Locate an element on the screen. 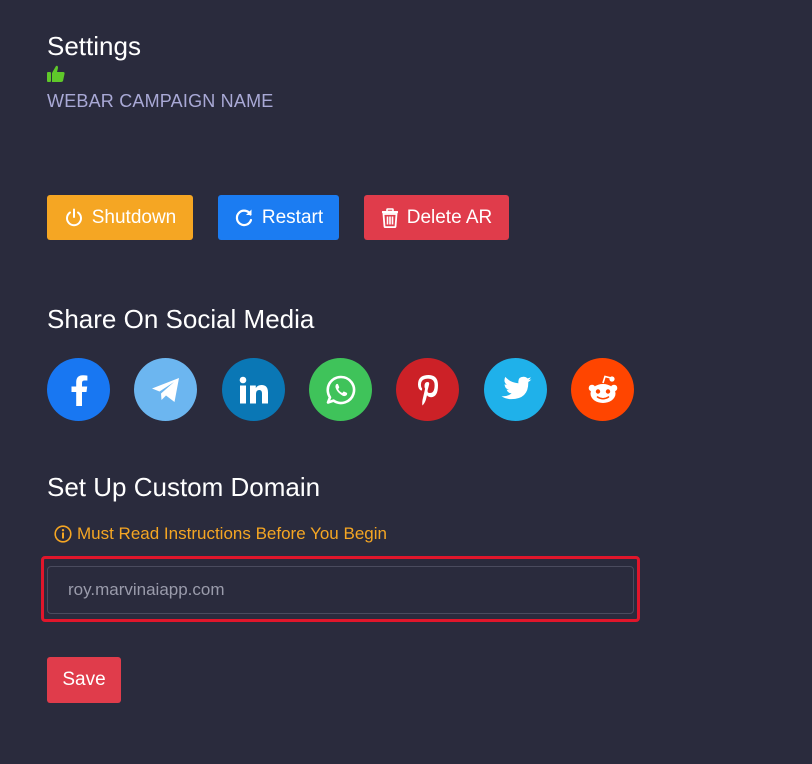  linkedin-icon is located at coordinates (253, 389).